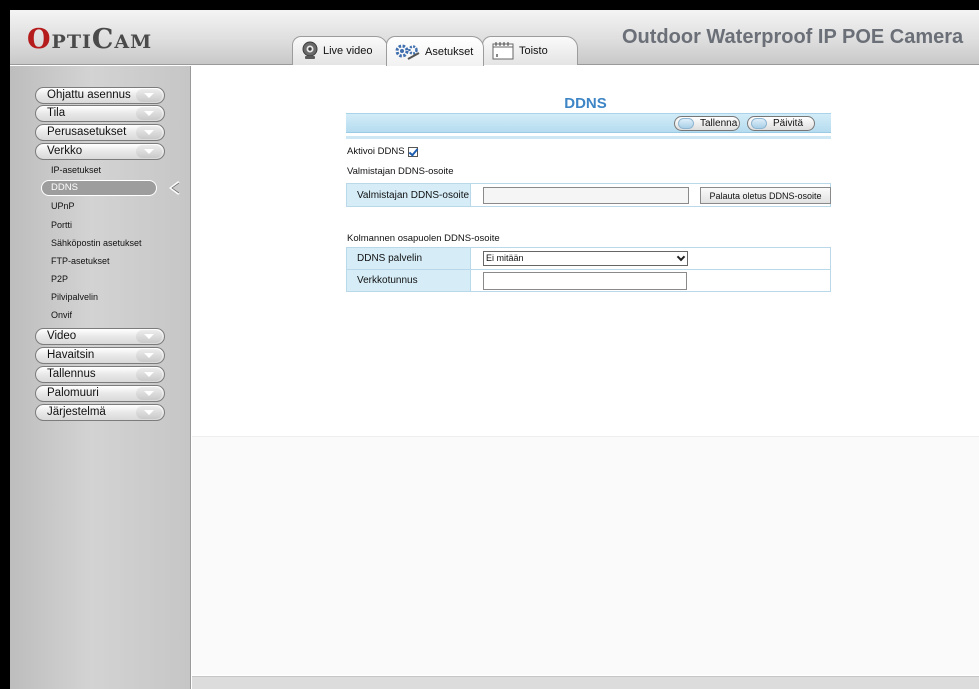 This screenshot has height=689, width=979. What do you see at coordinates (788, 123) in the screenshot?
I see `refresh-button-label: Päivitä` at bounding box center [788, 123].